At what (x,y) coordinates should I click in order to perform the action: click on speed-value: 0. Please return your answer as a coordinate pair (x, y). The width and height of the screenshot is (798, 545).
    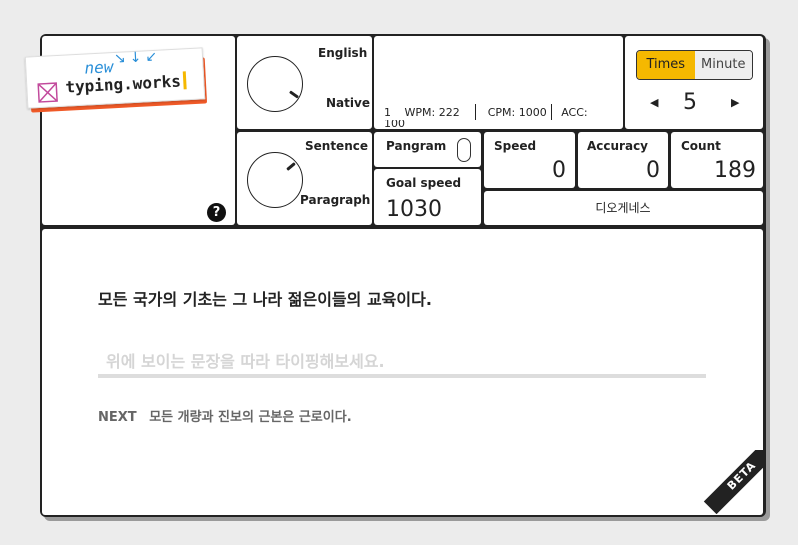
    Looking at the image, I should click on (559, 170).